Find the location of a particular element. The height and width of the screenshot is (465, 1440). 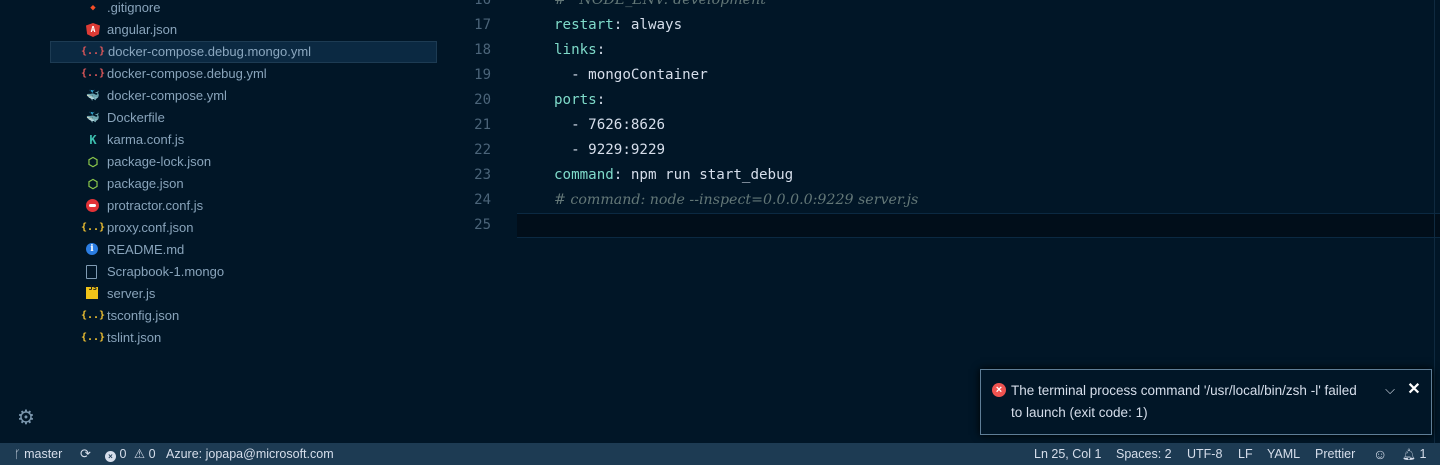

file-item: 🐳 docker-compose.yml is located at coordinates (243, 96).